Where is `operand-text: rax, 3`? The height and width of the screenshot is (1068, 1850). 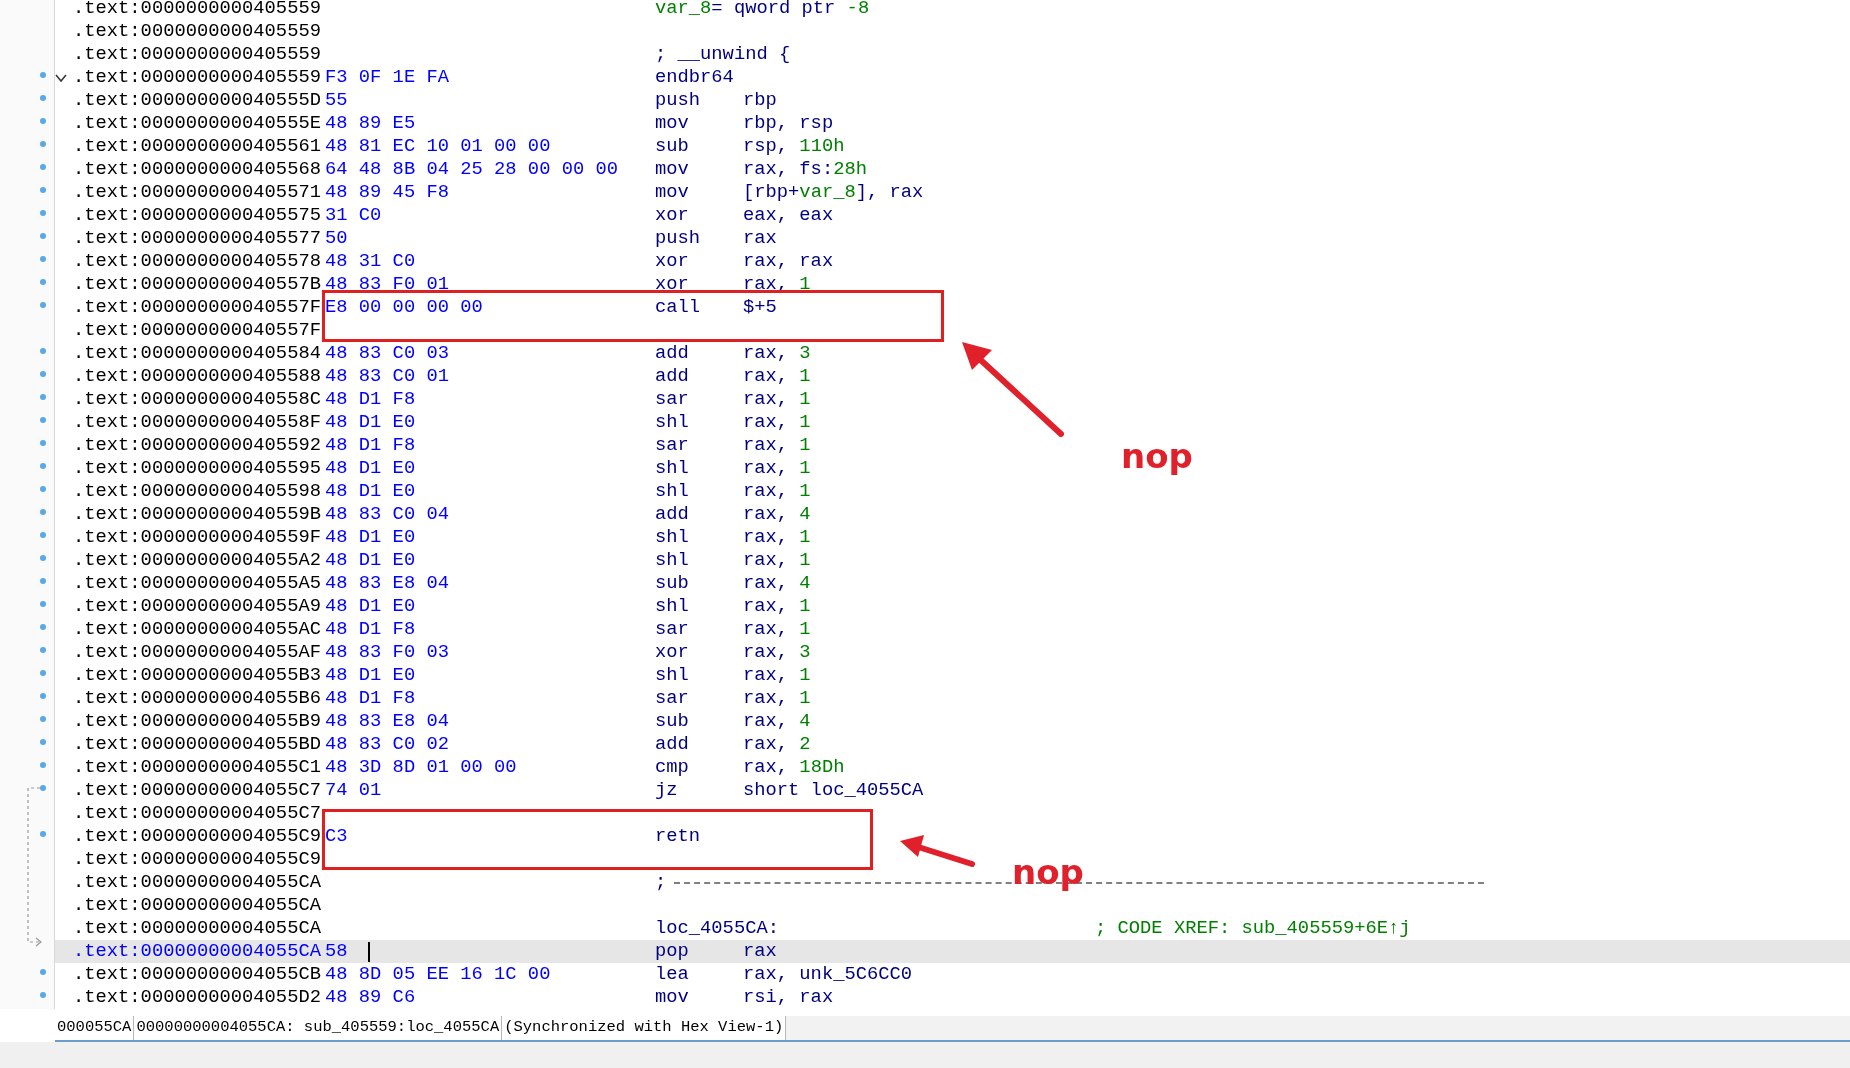
operand-text: rax, 3 is located at coordinates (777, 353).